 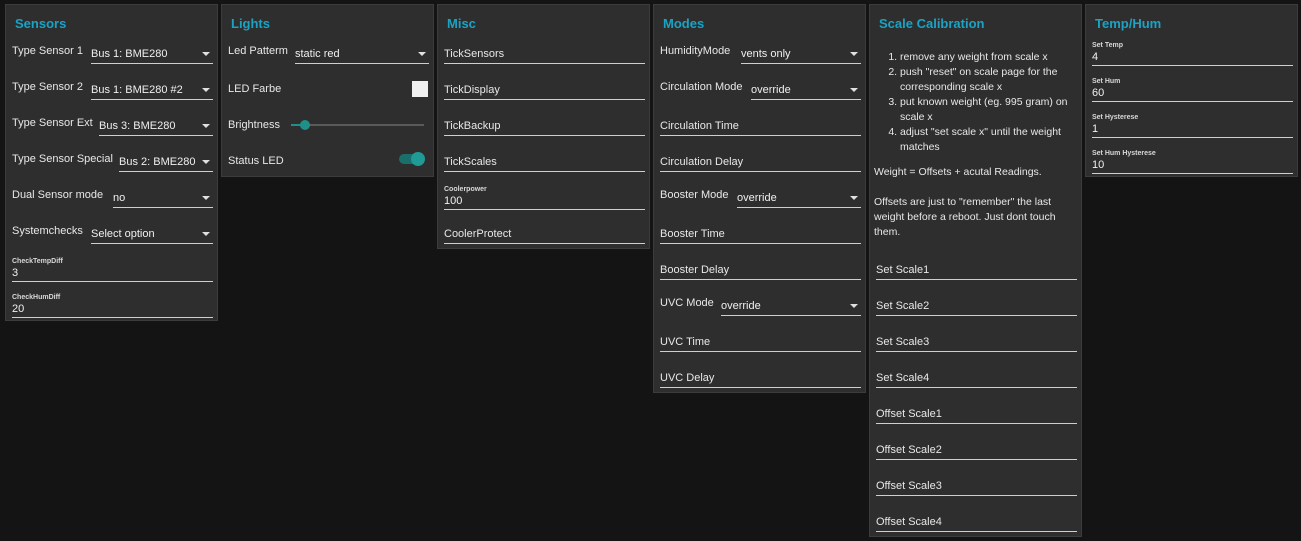 I want to click on field-value: 3, so click(x=15, y=273).